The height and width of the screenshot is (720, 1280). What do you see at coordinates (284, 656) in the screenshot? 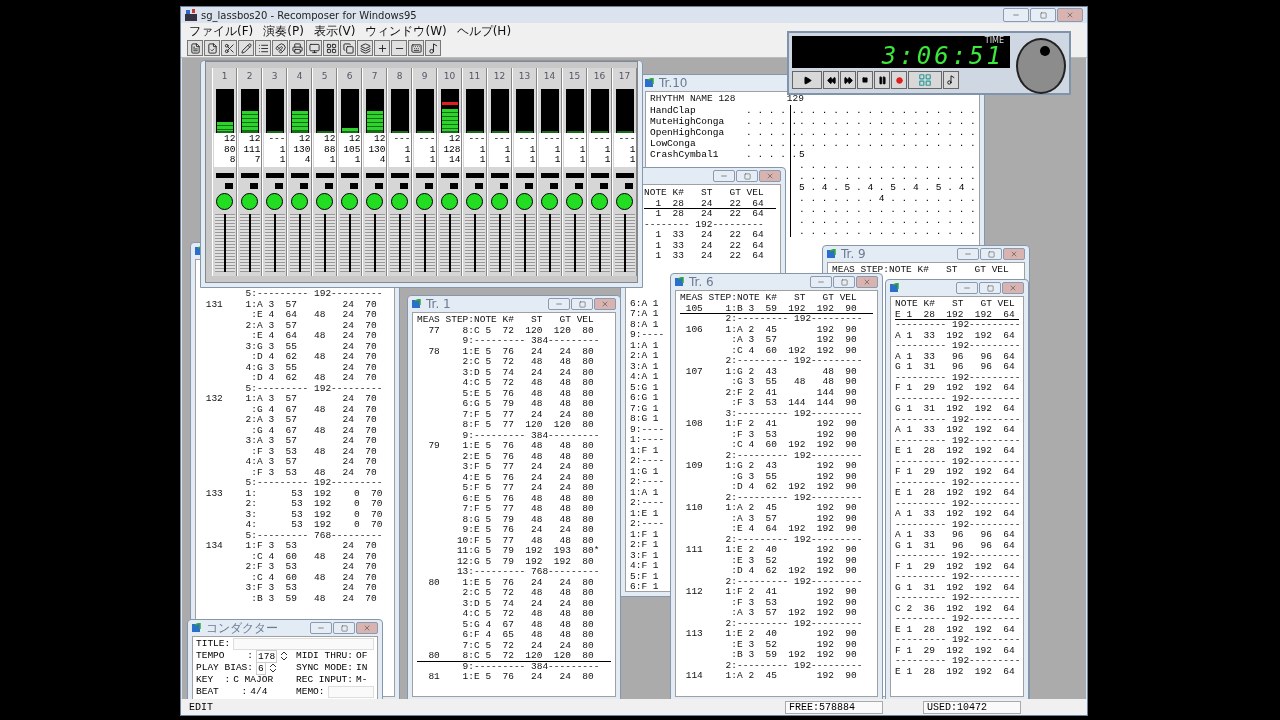
I see `spinner-arrows-icon` at bounding box center [284, 656].